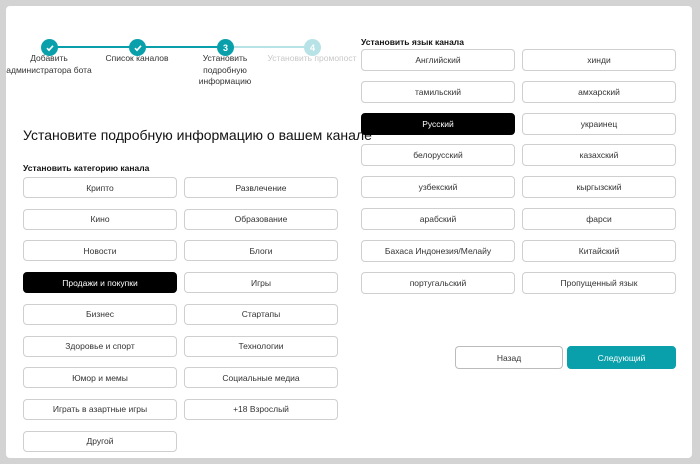 The width and height of the screenshot is (700, 464). I want to click on language-option: Русский, so click(438, 123).